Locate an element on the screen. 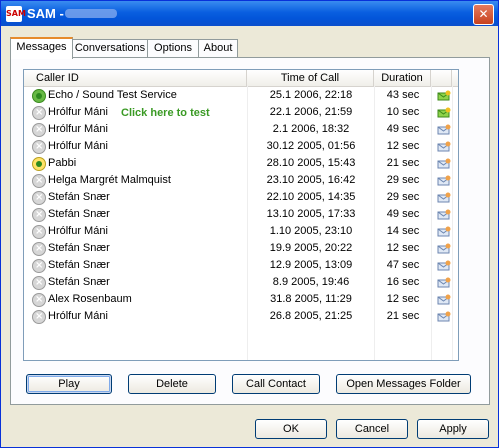  table-row: × Stefán Snær 12.9 2005, 13:09 47 sec is located at coordinates (241, 265).